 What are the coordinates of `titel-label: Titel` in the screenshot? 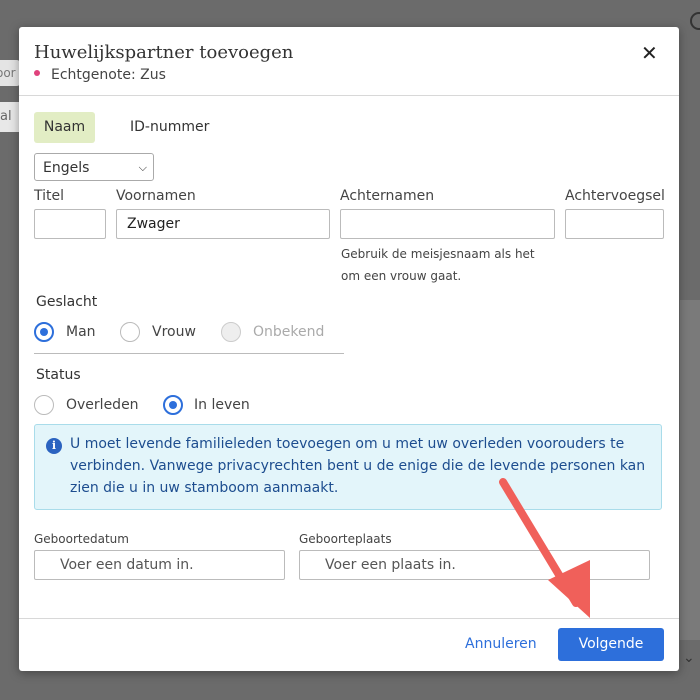 It's located at (49, 196).